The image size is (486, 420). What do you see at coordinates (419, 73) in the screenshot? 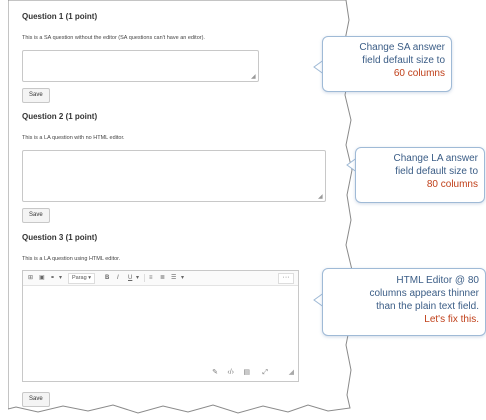
I see `callout-1-highlight: 60 columns` at bounding box center [419, 73].